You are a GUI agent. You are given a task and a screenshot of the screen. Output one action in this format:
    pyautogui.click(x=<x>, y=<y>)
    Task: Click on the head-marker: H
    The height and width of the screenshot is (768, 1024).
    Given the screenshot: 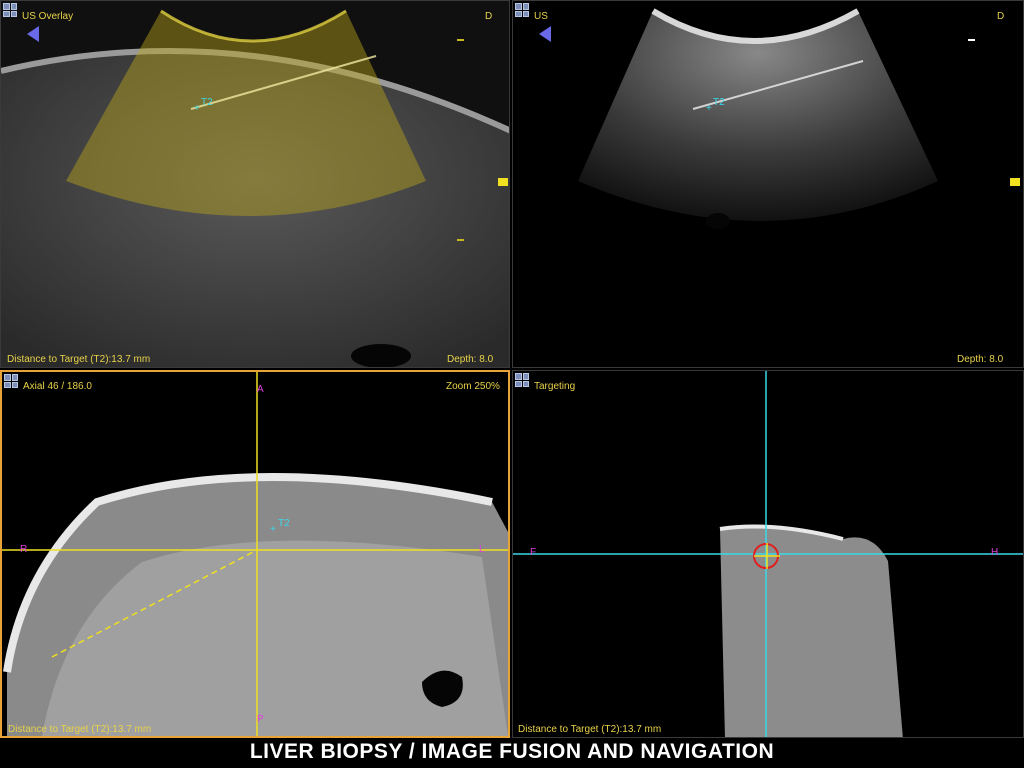 What is the action you would take?
    pyautogui.click(x=995, y=552)
    